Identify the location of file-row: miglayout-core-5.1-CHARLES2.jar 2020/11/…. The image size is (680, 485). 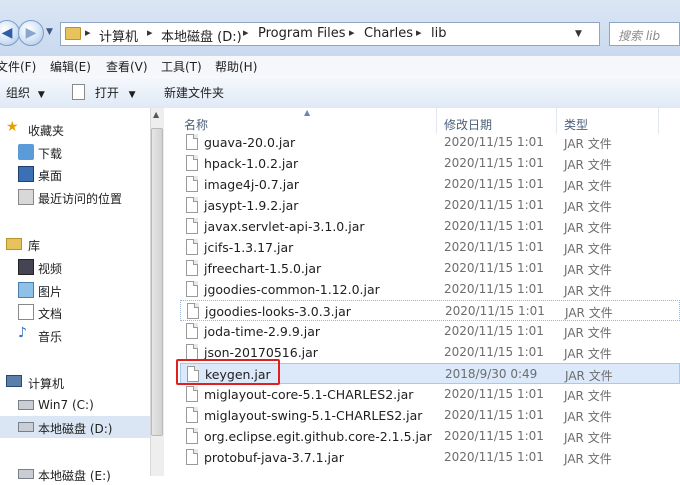
(430, 394).